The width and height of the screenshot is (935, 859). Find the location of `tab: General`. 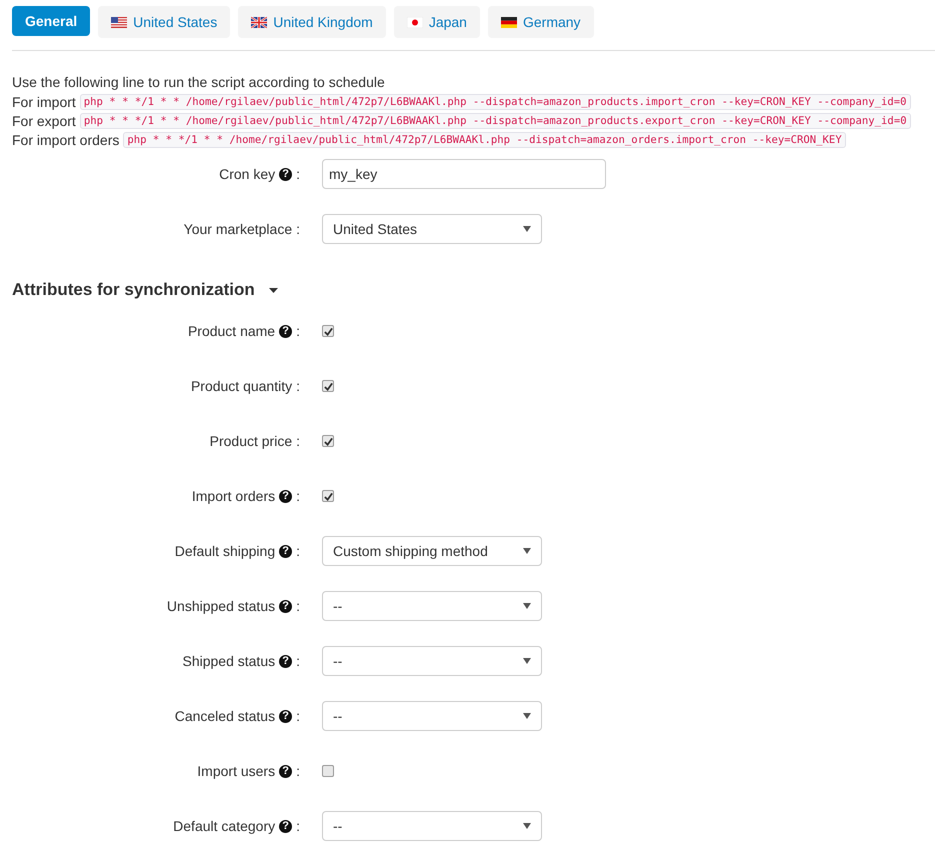

tab: General is located at coordinates (51, 21).